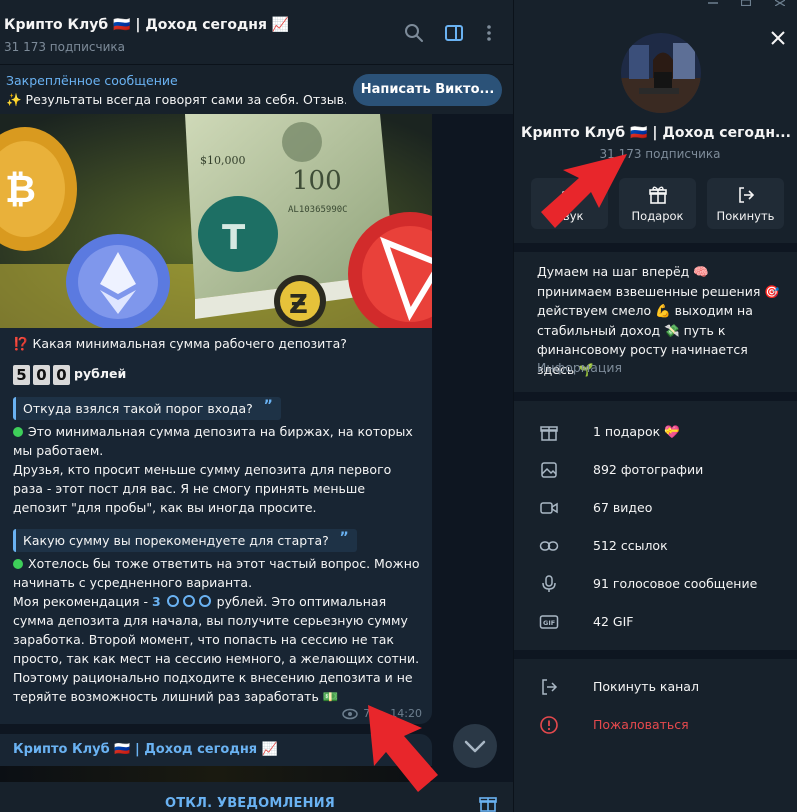 Image resolution: width=797 pixels, height=812 pixels. I want to click on amount-digit: 5, so click(21, 374).